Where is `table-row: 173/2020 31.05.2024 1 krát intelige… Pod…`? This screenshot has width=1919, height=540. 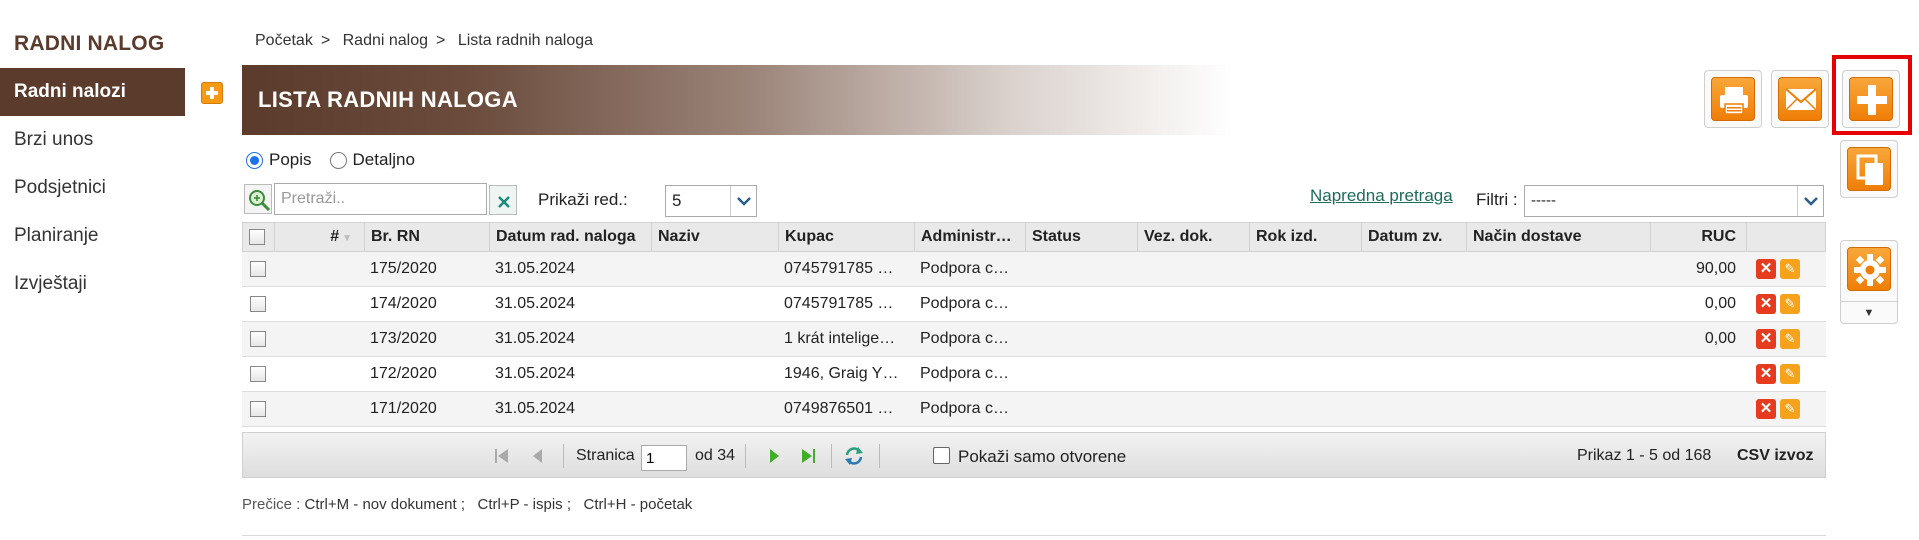
table-row: 173/2020 31.05.2024 1 krát intelige… Pod… is located at coordinates (1034, 339).